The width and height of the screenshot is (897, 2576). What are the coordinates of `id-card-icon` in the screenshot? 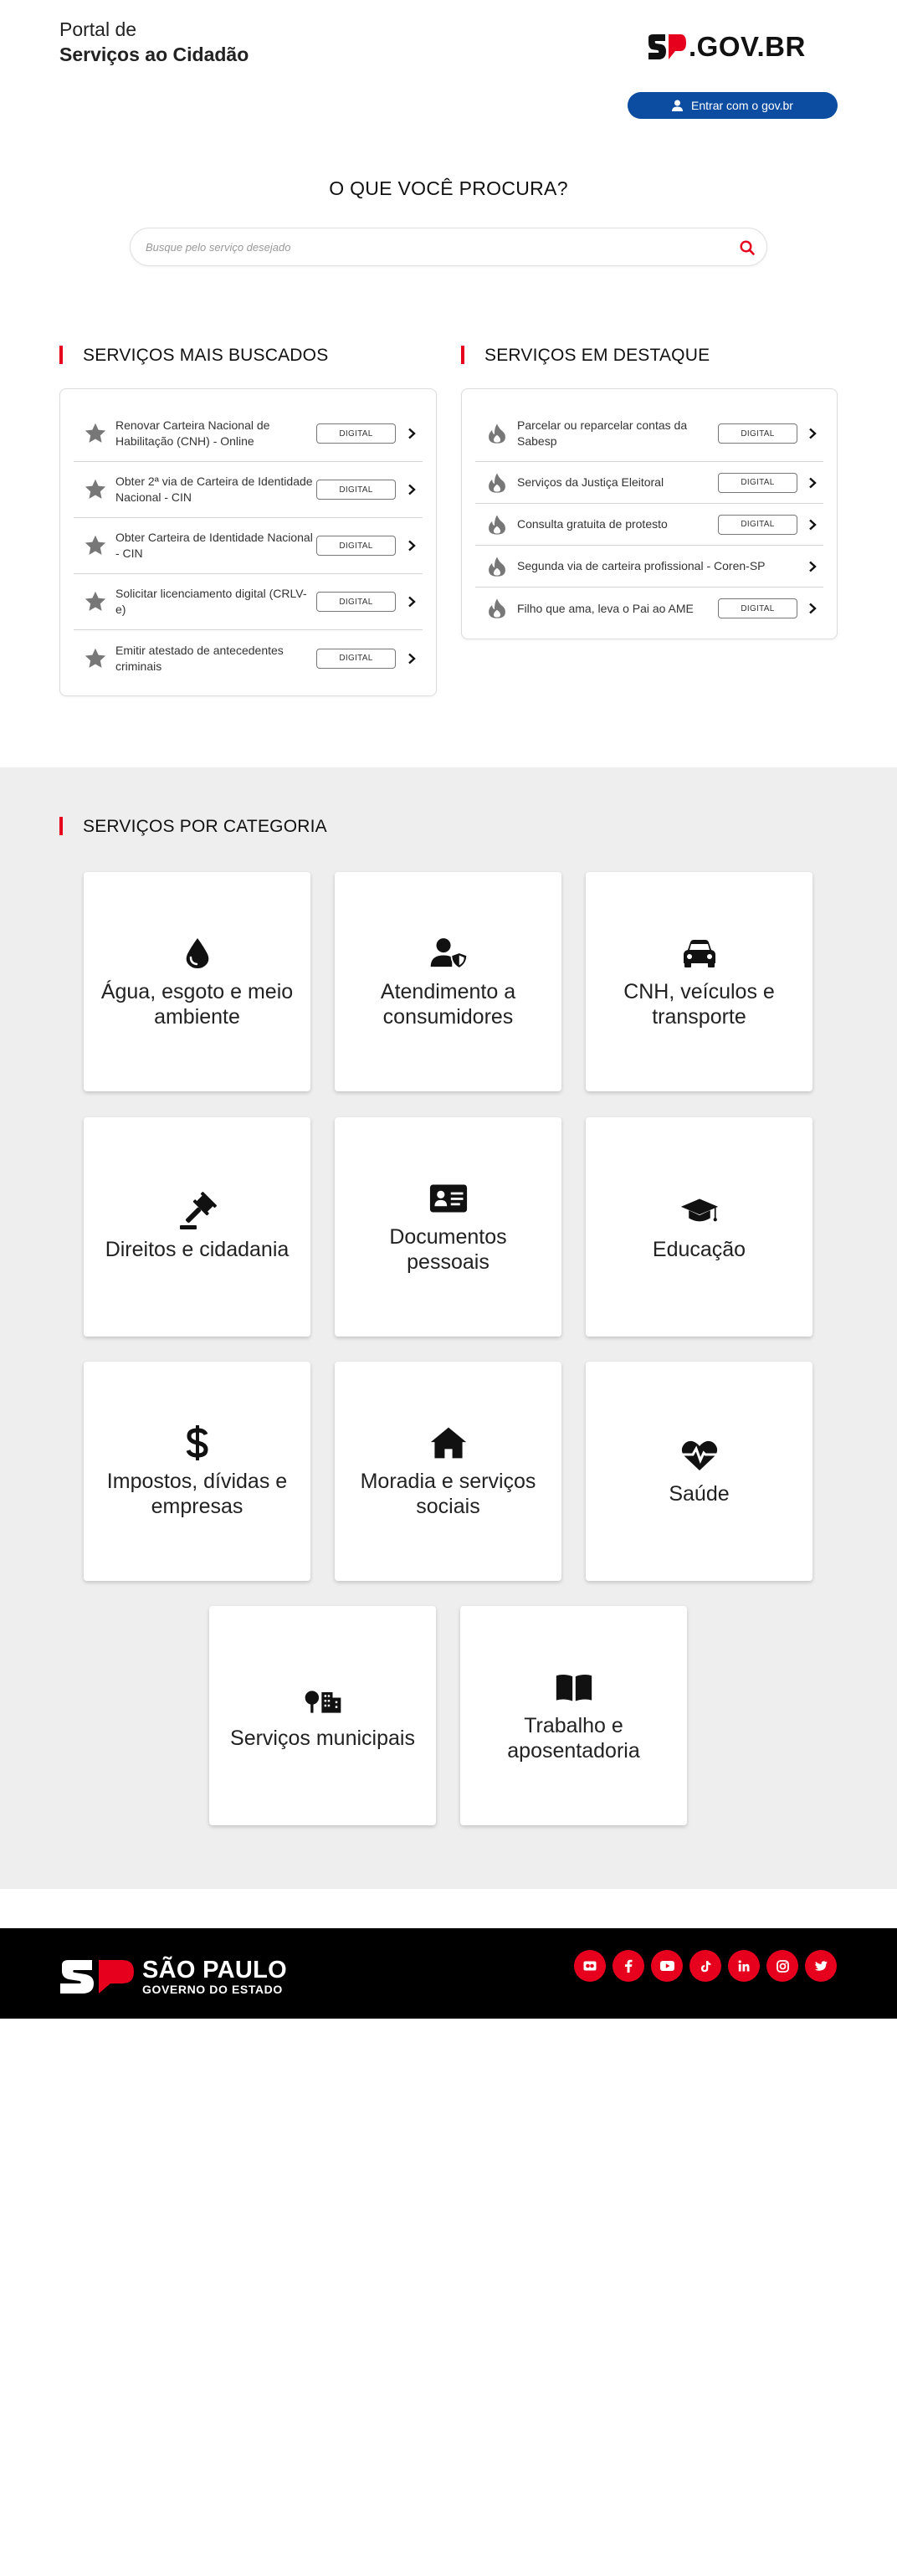 It's located at (448, 1198).